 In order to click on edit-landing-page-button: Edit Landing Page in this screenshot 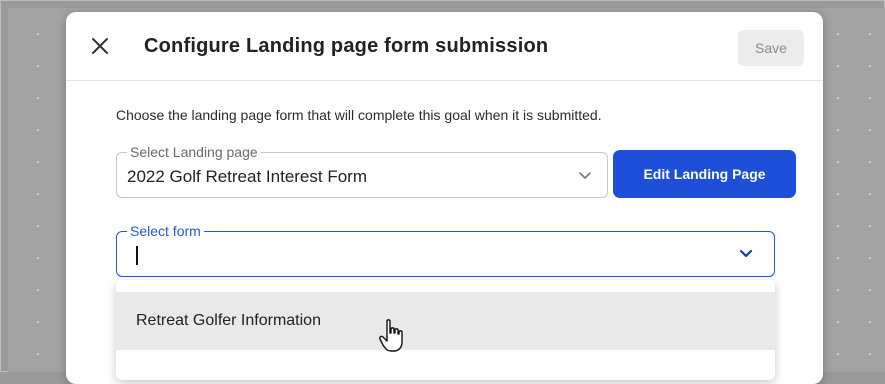, I will do `click(704, 174)`.